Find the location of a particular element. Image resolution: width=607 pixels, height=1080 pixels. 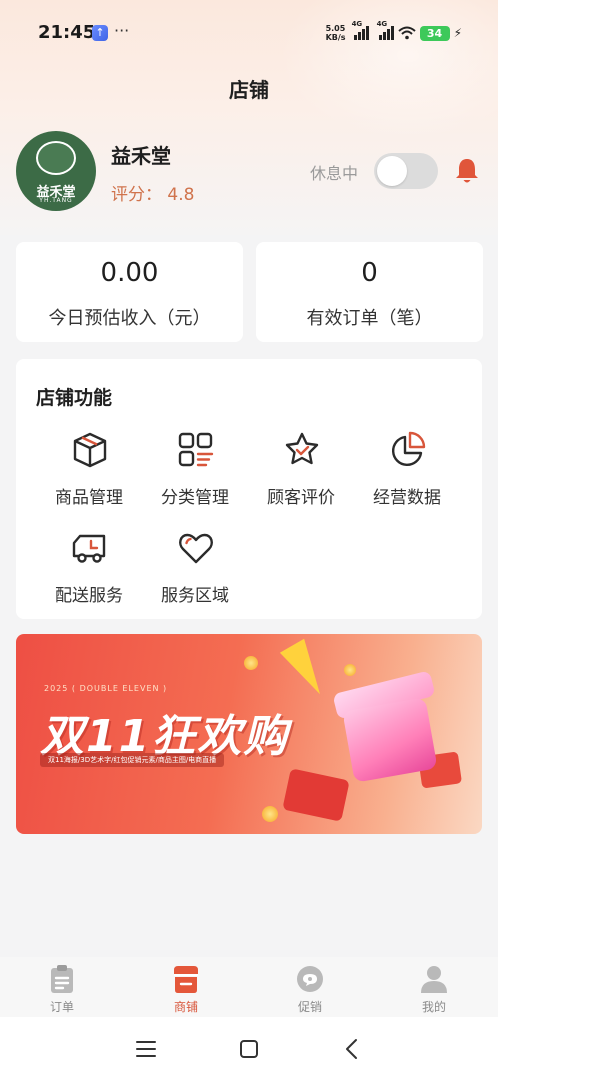

banner-tags: 双11海报/3D艺术字/红包促销元素/商品主图/电商直播 is located at coordinates (132, 760).